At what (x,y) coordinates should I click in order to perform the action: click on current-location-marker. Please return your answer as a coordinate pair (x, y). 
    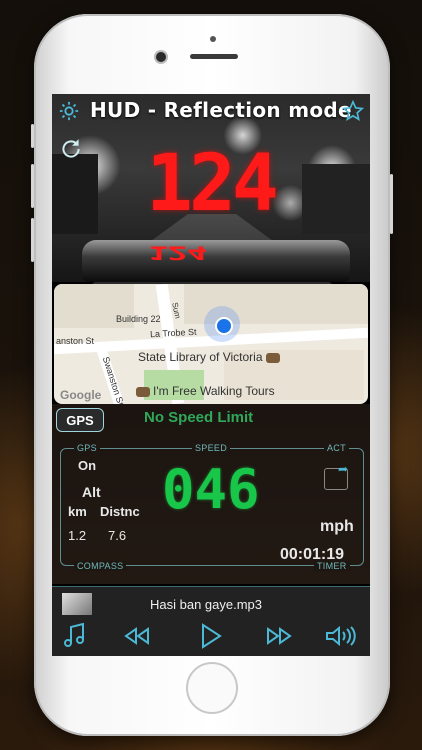
    Looking at the image, I should click on (222, 324).